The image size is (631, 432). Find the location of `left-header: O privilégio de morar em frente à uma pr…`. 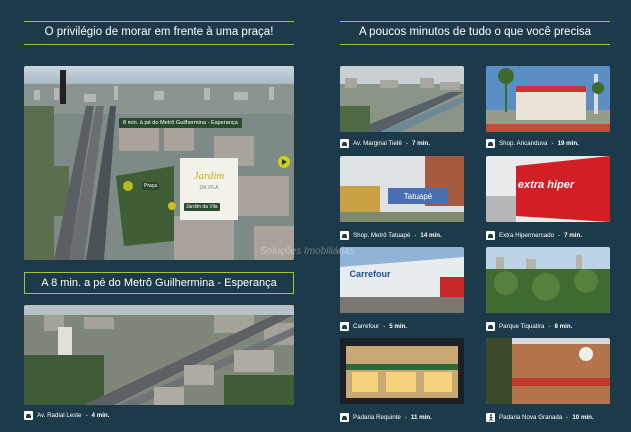

left-header: O privilégio de morar em frente à uma pr… is located at coordinates (159, 32).